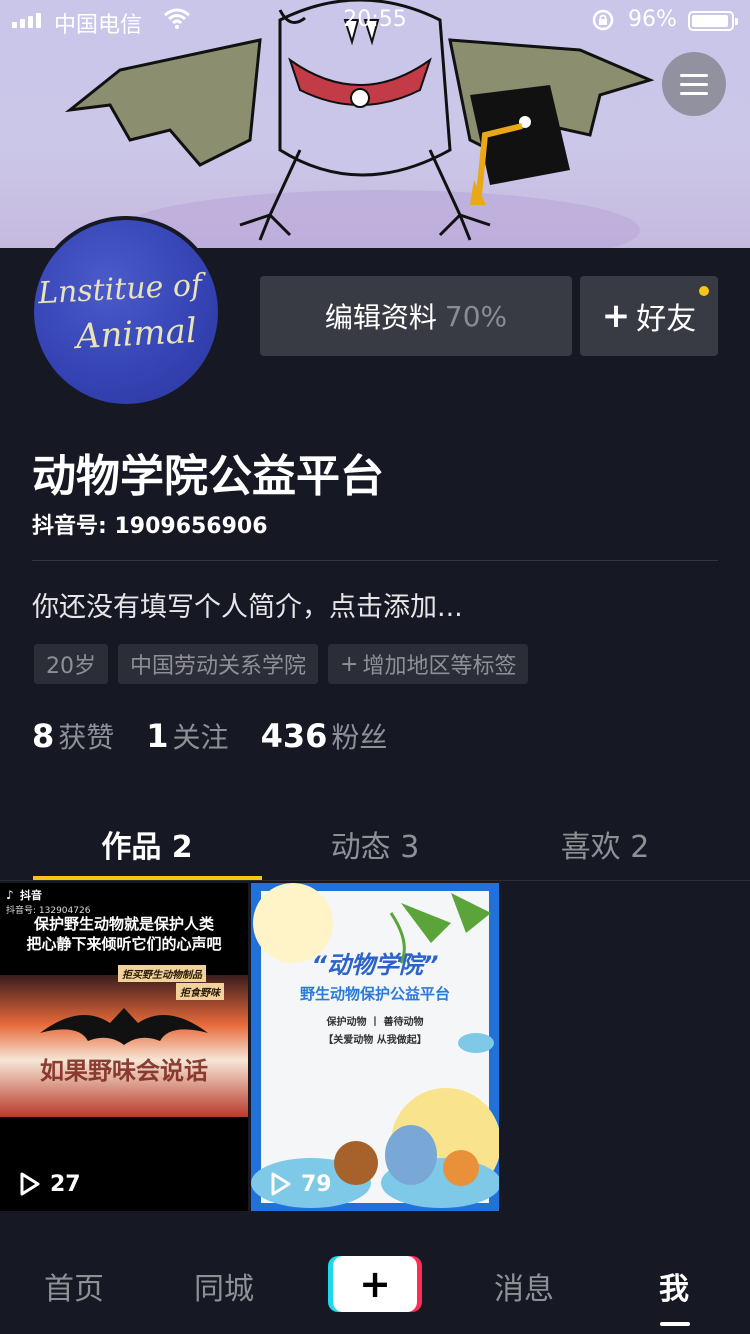 The image size is (750, 1334). I want to click on avatar: Lnstitue of Animal, so click(126, 312).